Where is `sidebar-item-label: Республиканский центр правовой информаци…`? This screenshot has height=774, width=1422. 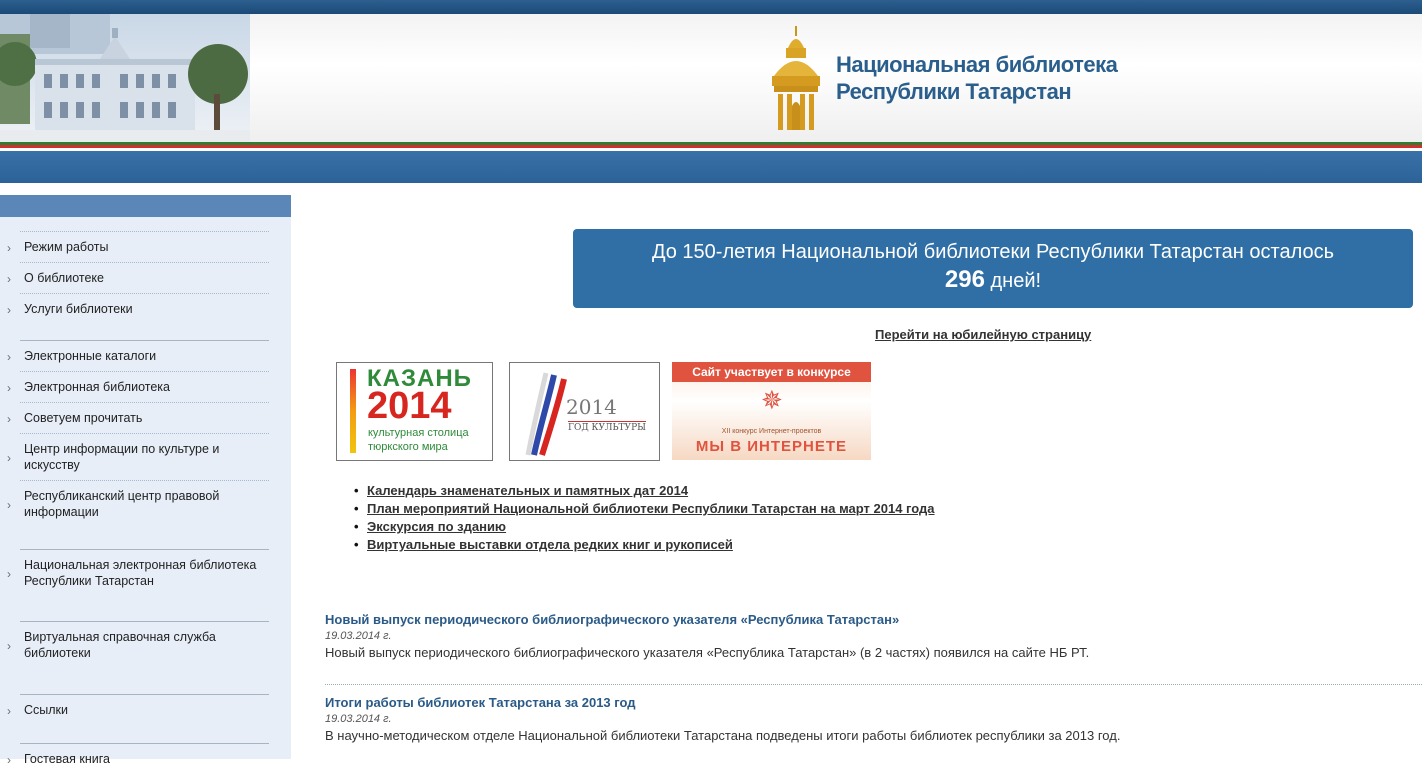
sidebar-item-label: Республиканский центр правовой информаци… is located at coordinates (122, 504).